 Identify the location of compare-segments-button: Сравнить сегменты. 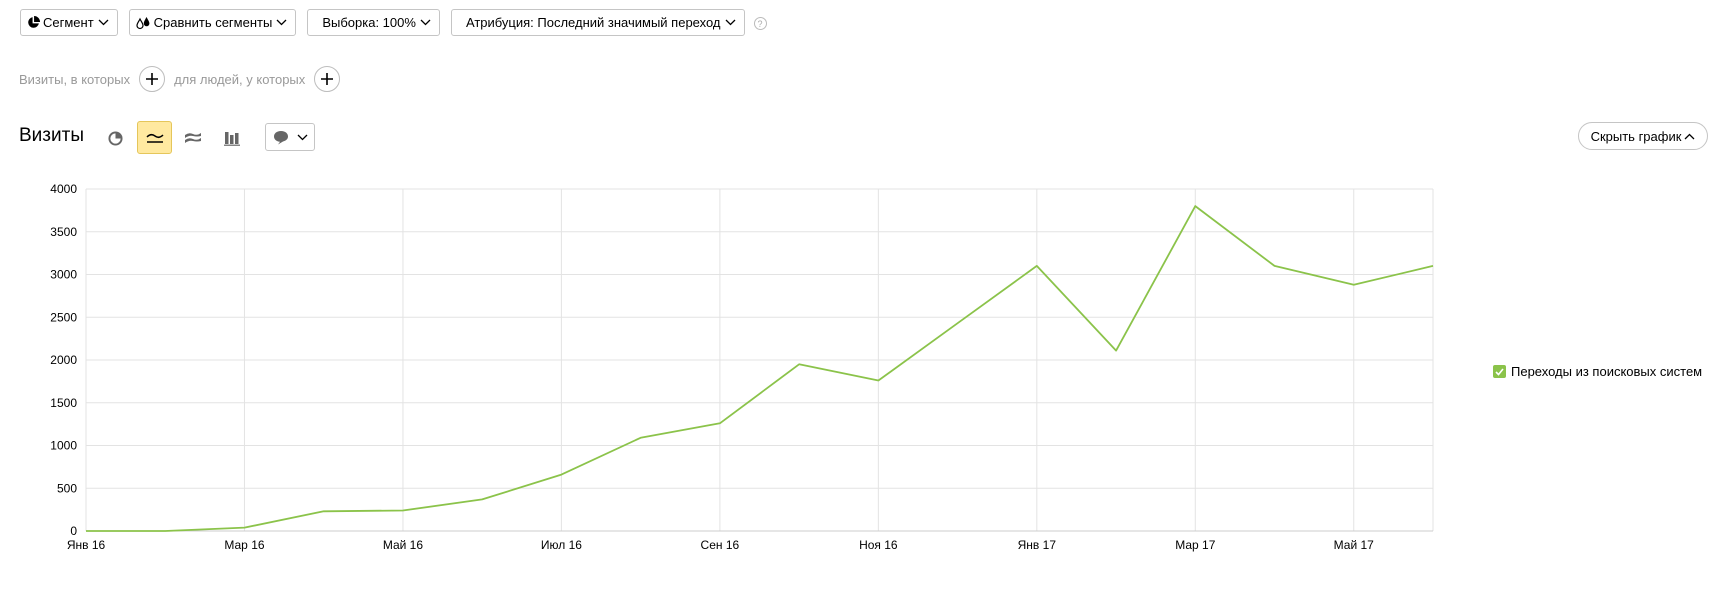
(212, 22).